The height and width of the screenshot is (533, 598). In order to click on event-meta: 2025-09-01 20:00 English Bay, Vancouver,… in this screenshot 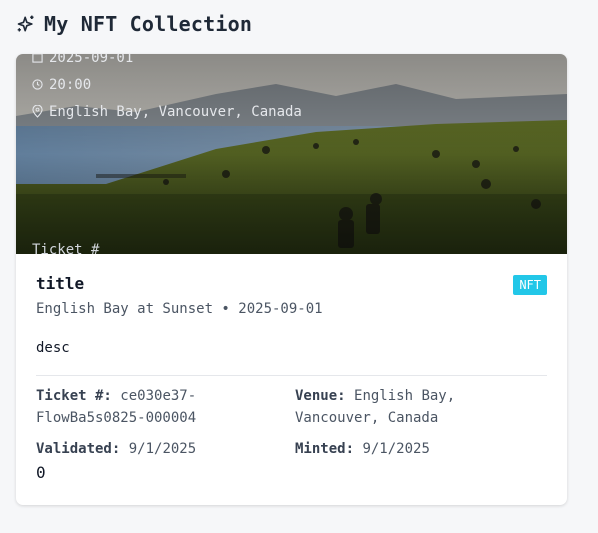, I will do `click(167, 89)`.